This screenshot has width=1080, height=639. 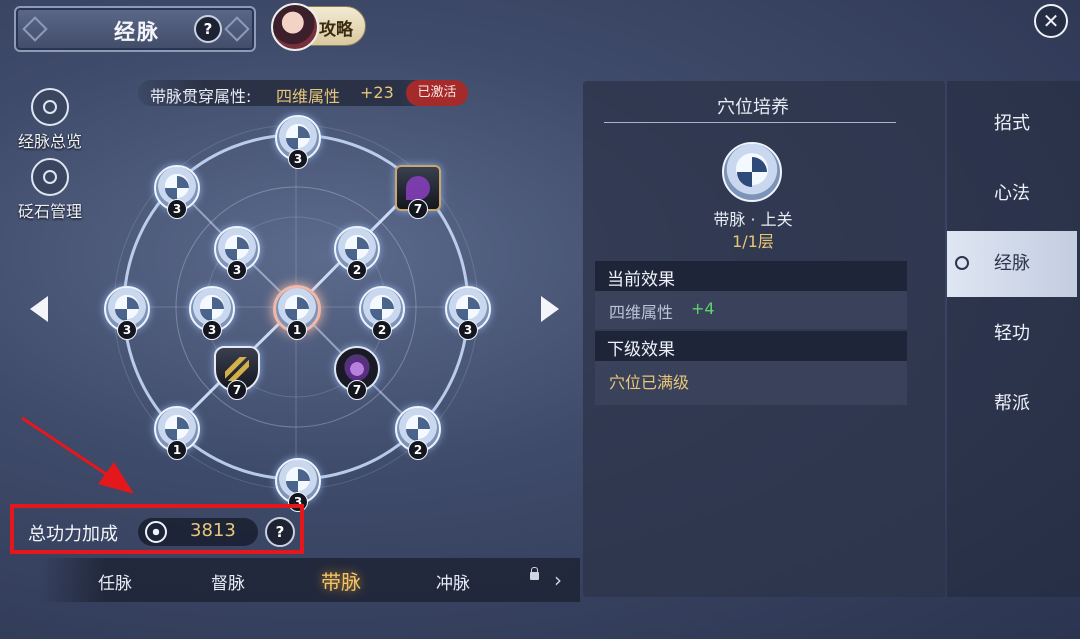 I want to click on current-effect-header: 当前效果, so click(x=751, y=276).